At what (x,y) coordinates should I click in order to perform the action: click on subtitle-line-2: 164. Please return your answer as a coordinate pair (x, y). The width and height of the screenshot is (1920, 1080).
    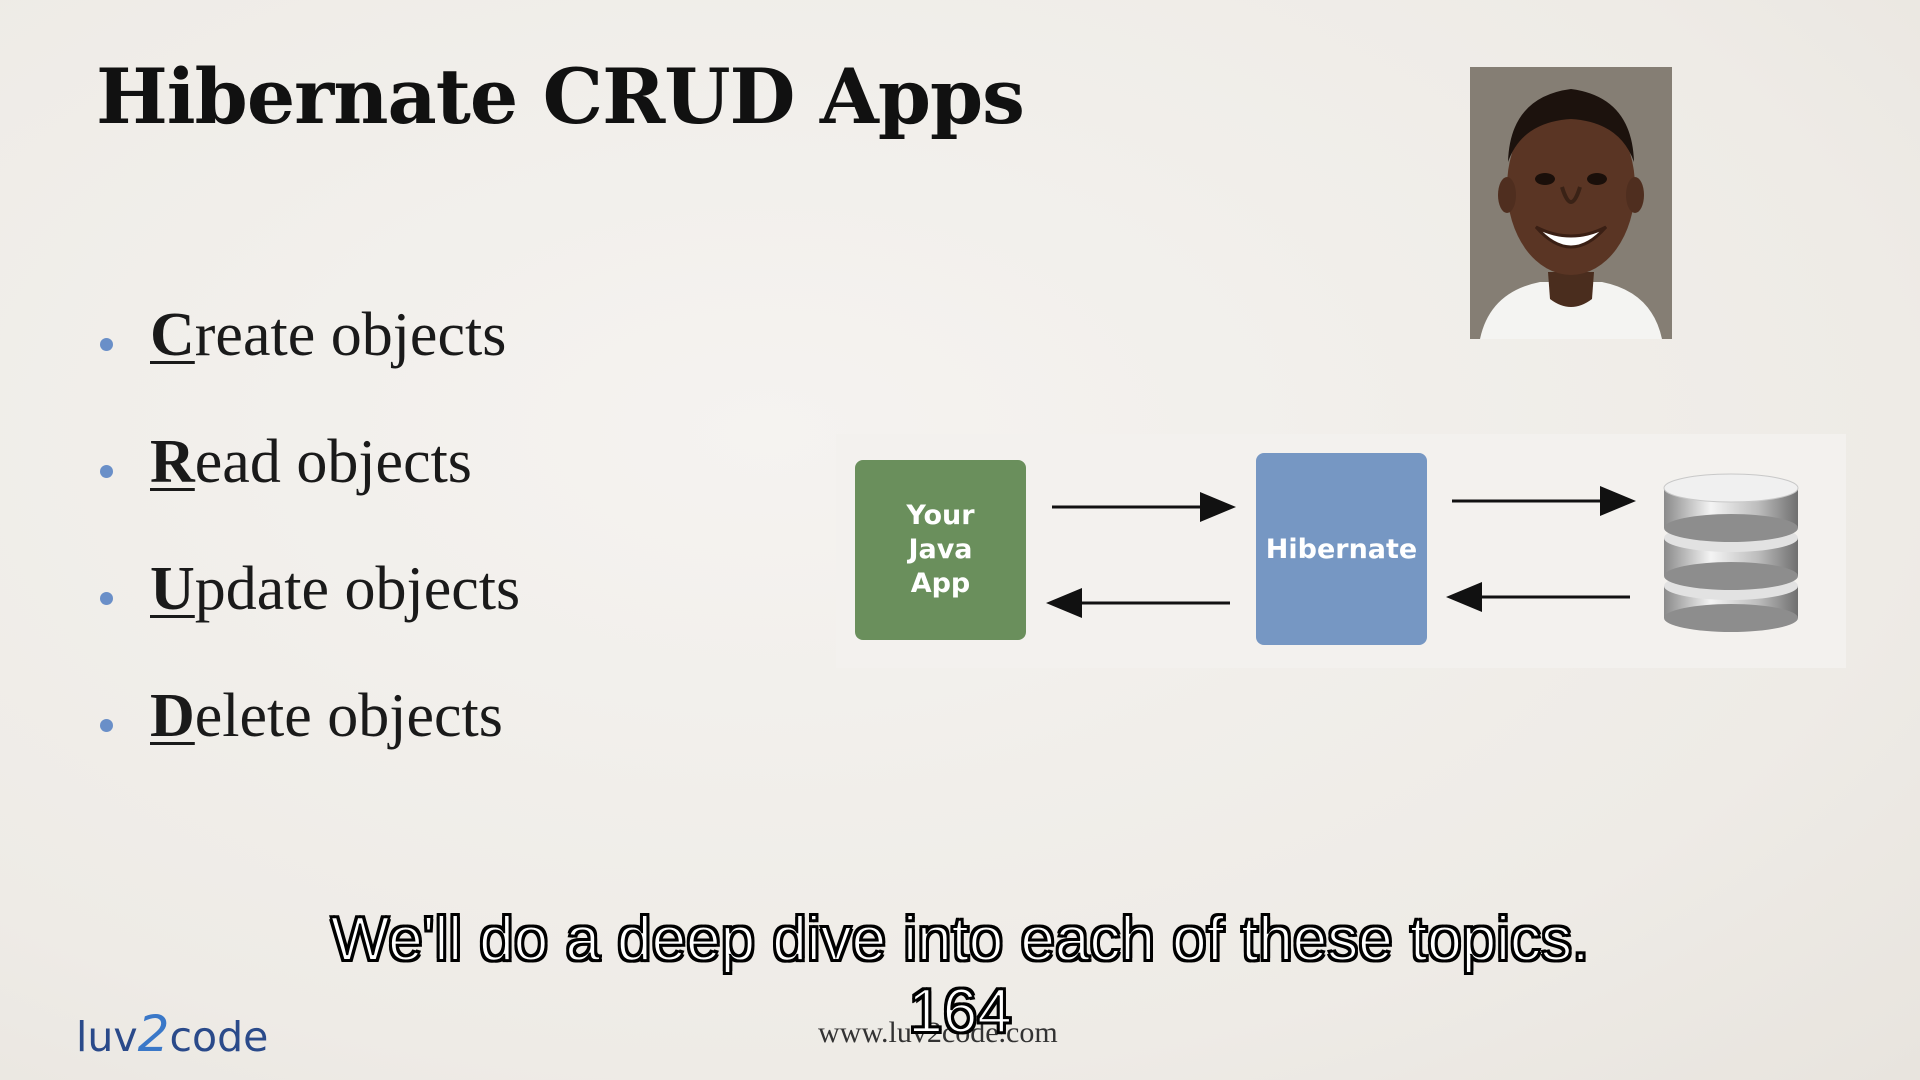
    Looking at the image, I should click on (959, 1011).